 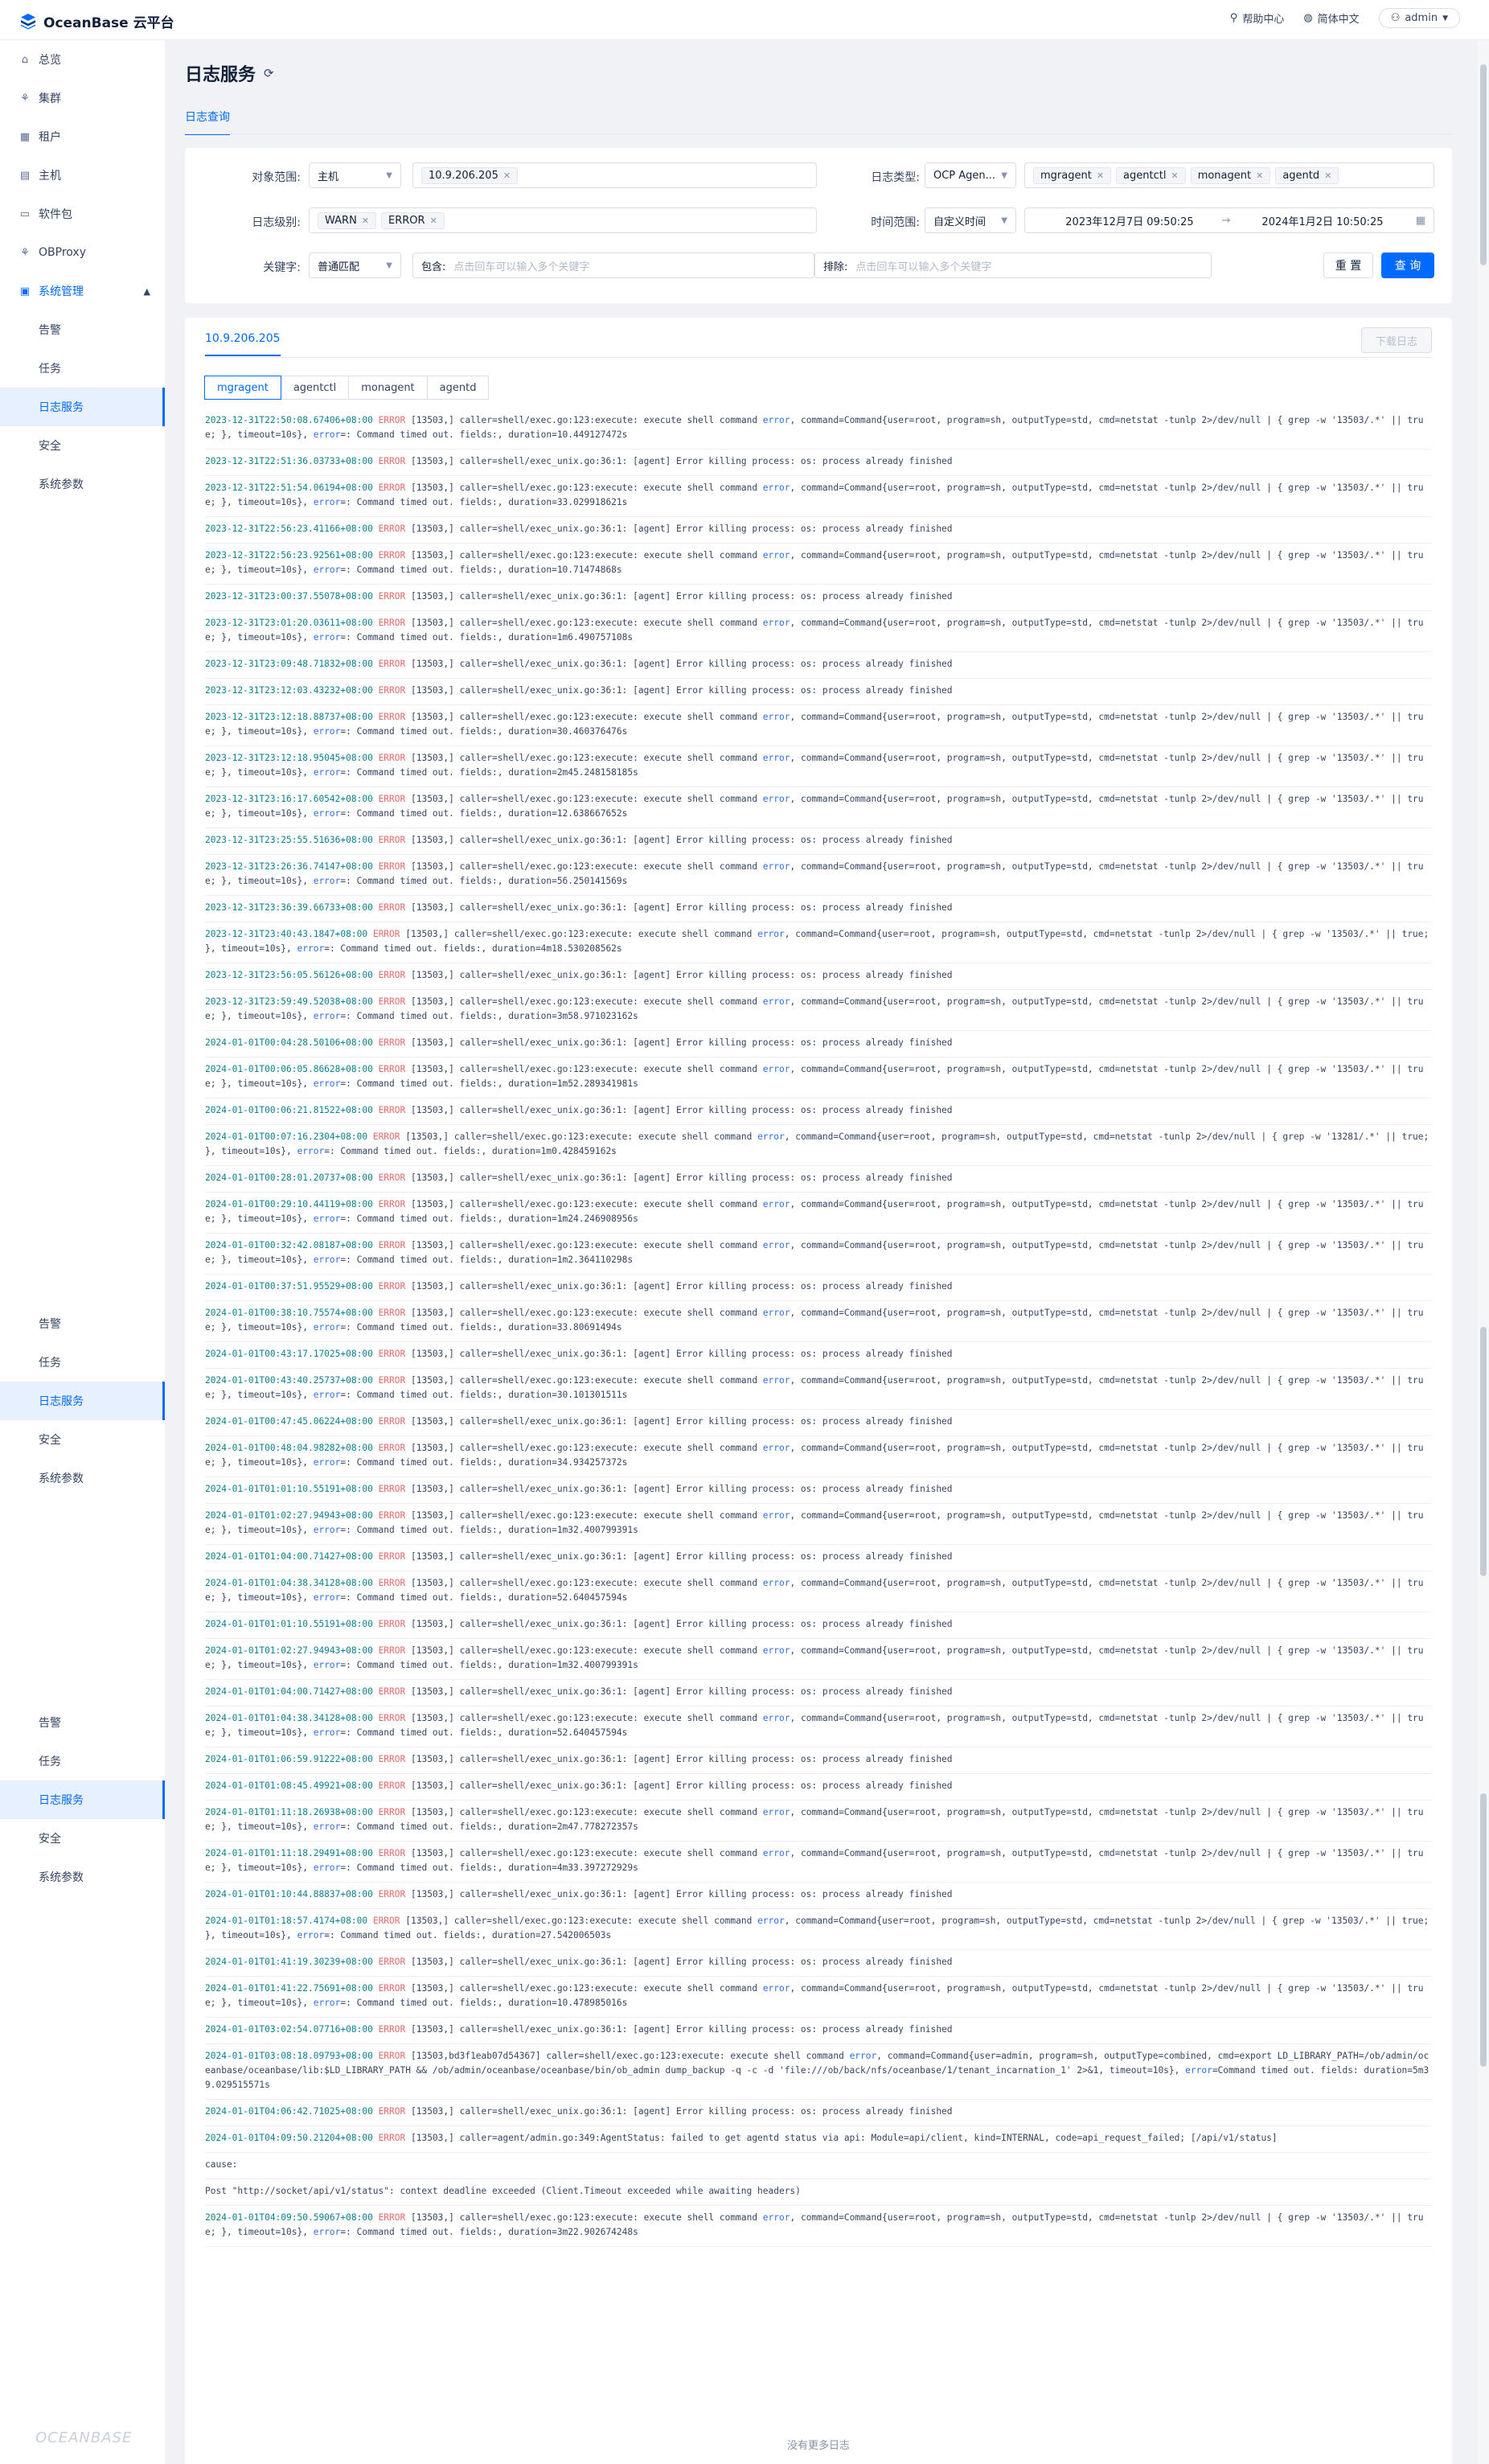 What do you see at coordinates (289, 1650) in the screenshot?
I see `log-timestamp: 2024-01-01T01:02:27.94943+08:00` at bounding box center [289, 1650].